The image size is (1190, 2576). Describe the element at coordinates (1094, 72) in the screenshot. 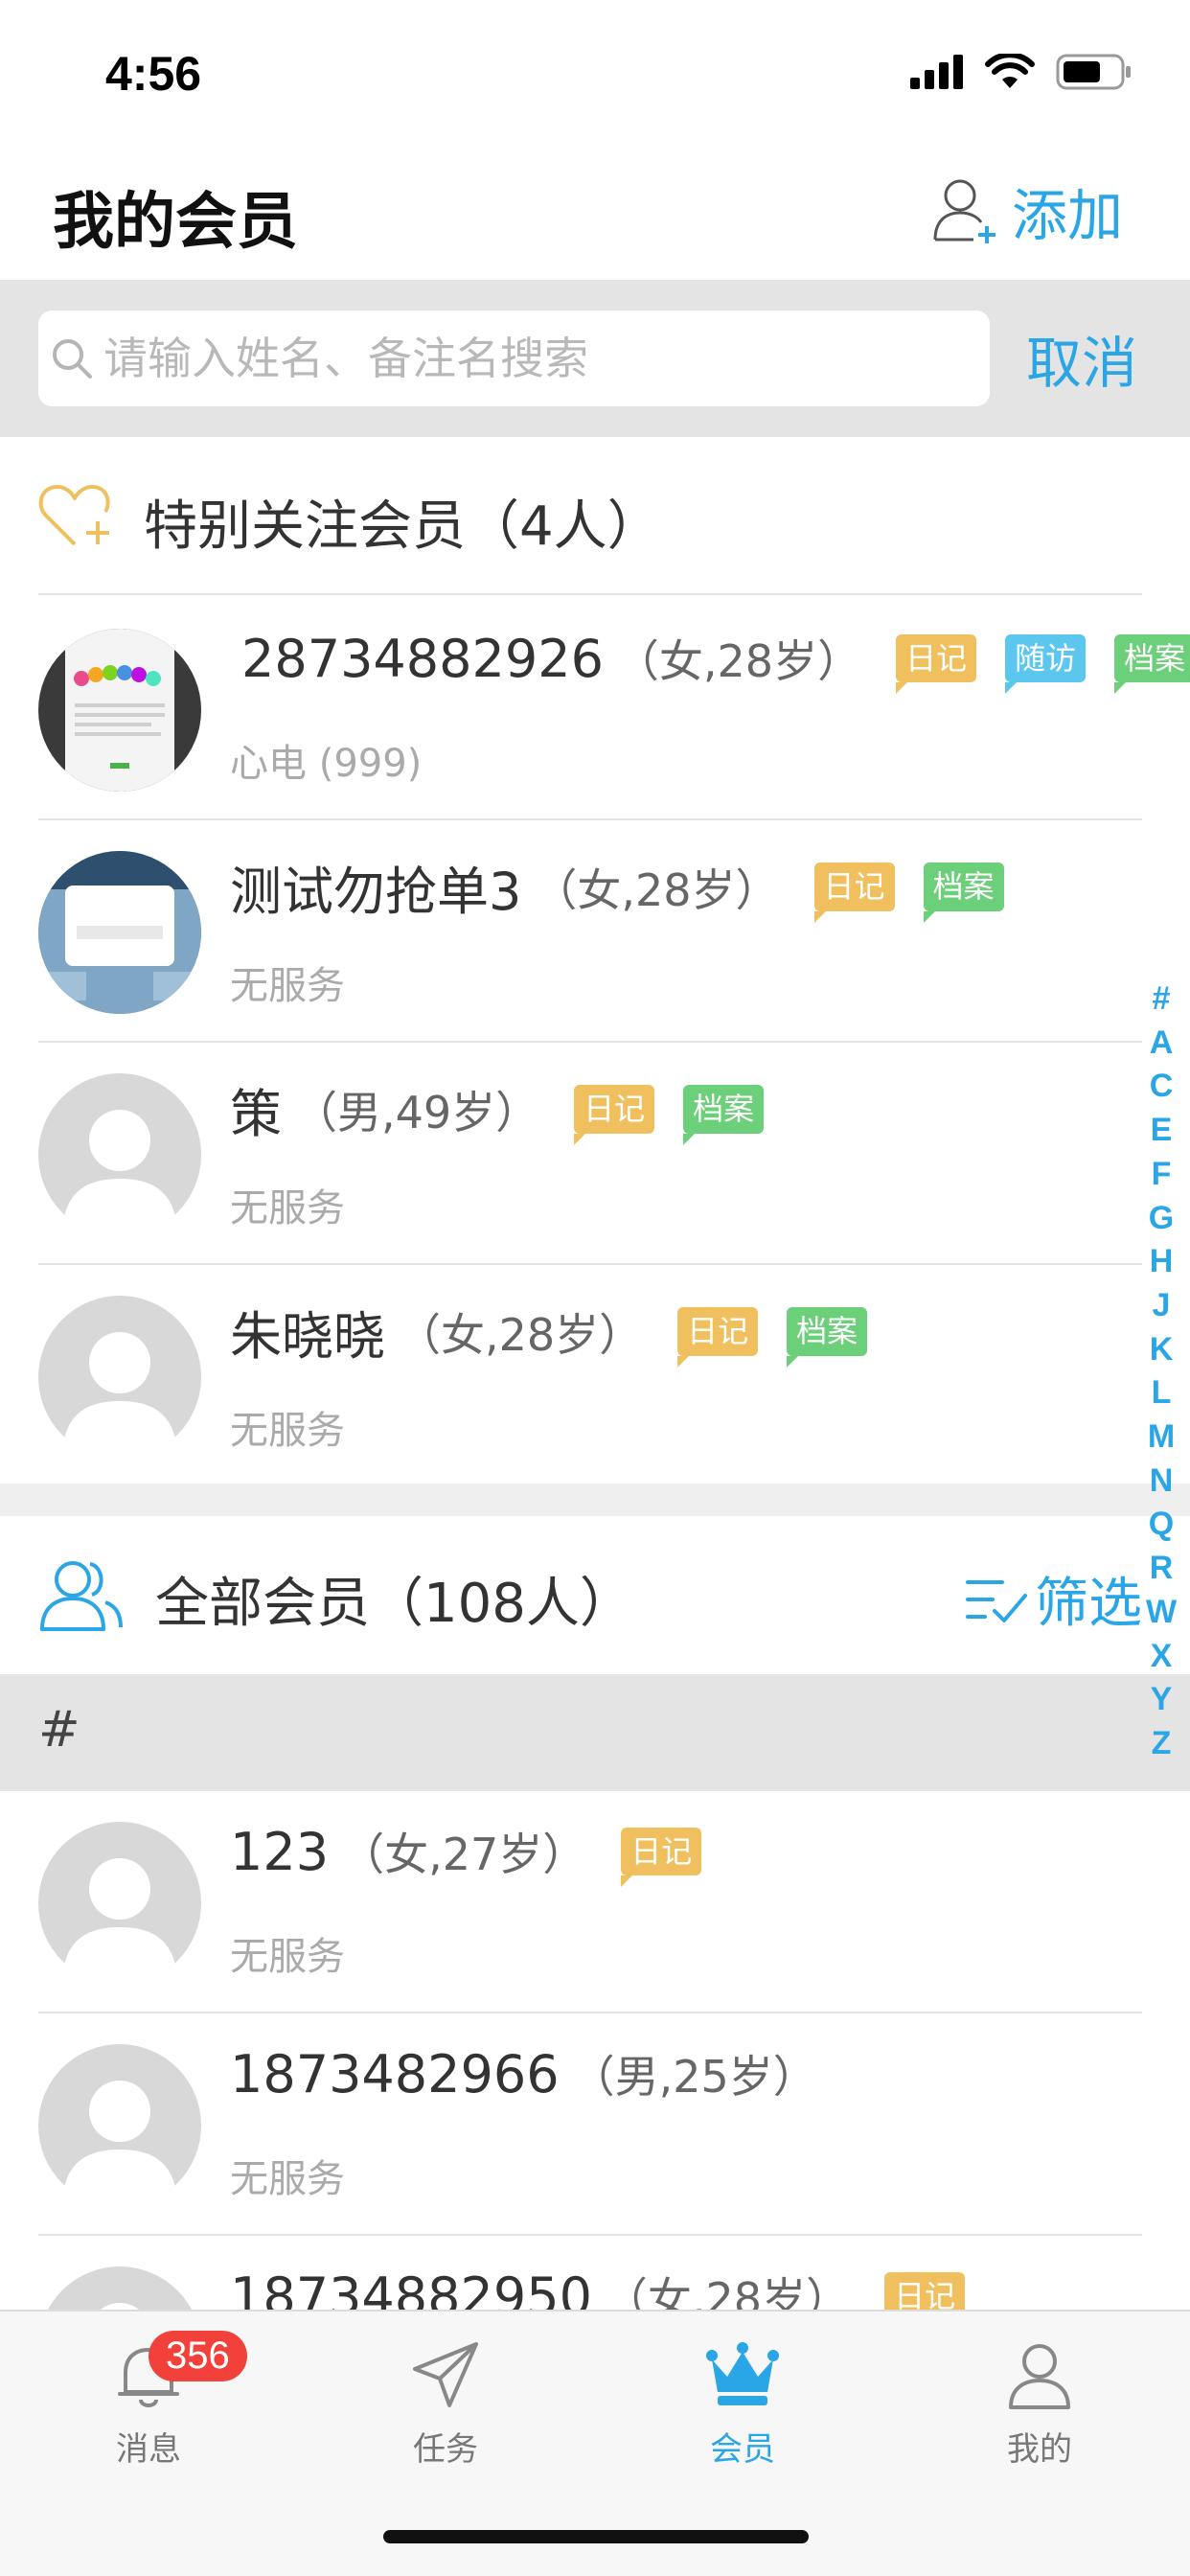

I see `battery-icon` at that location.